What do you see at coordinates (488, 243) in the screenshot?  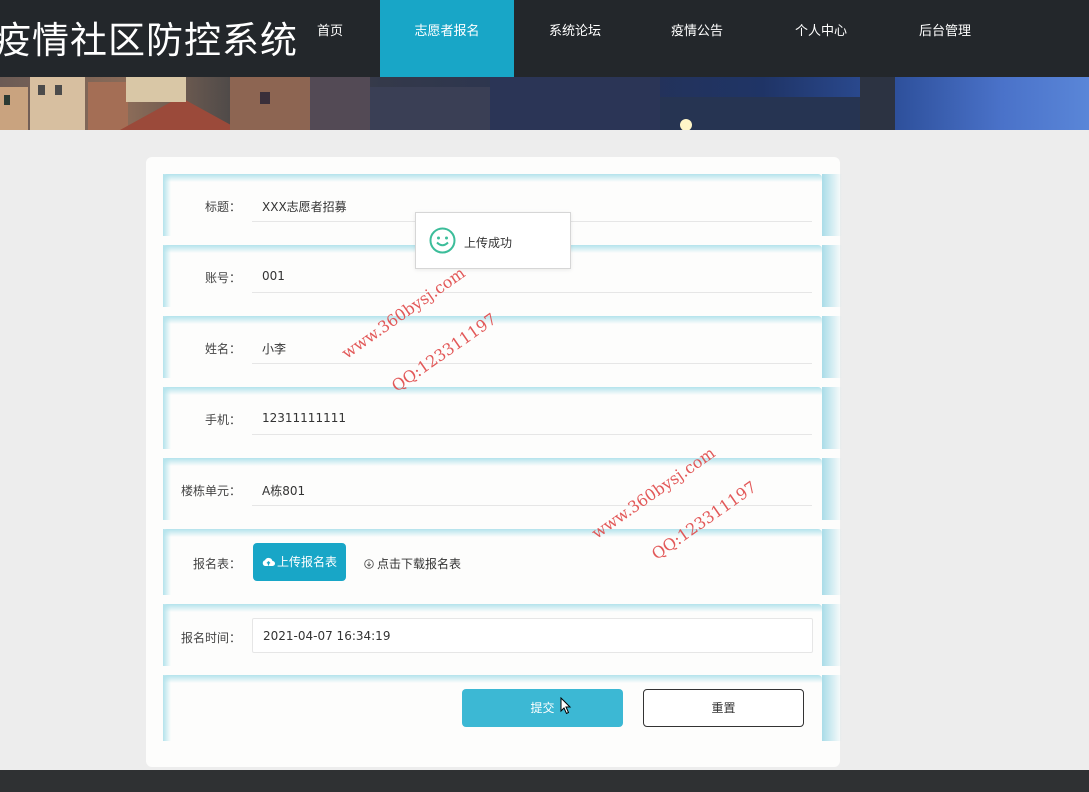 I see `toast-message: 上传成功` at bounding box center [488, 243].